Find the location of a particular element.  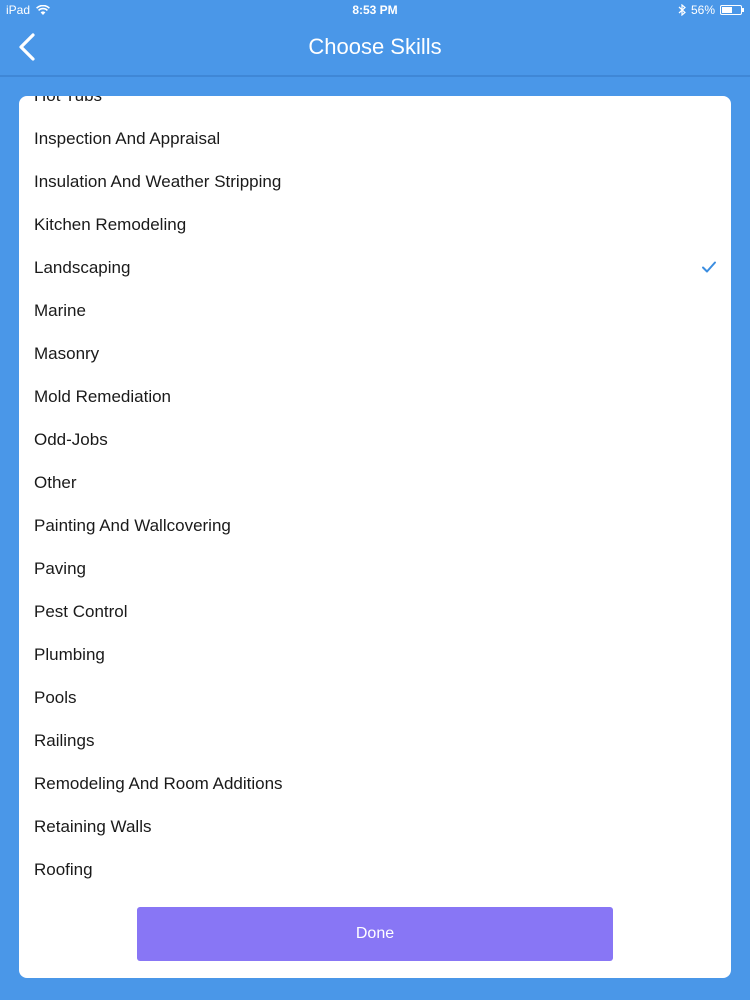

skill-label: Landscaping is located at coordinates (82, 267).